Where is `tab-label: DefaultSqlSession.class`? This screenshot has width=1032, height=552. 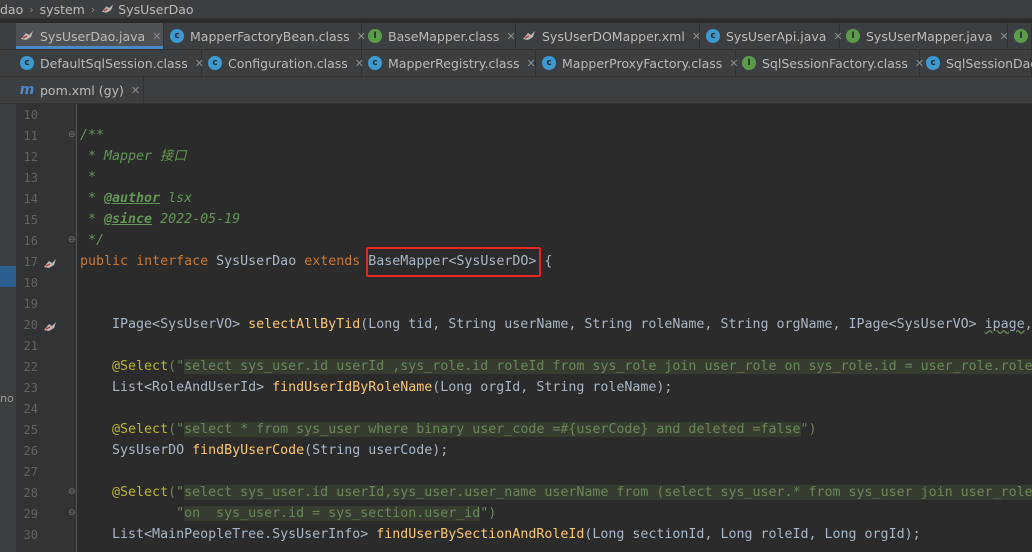 tab-label: DefaultSqlSession.class is located at coordinates (114, 63).